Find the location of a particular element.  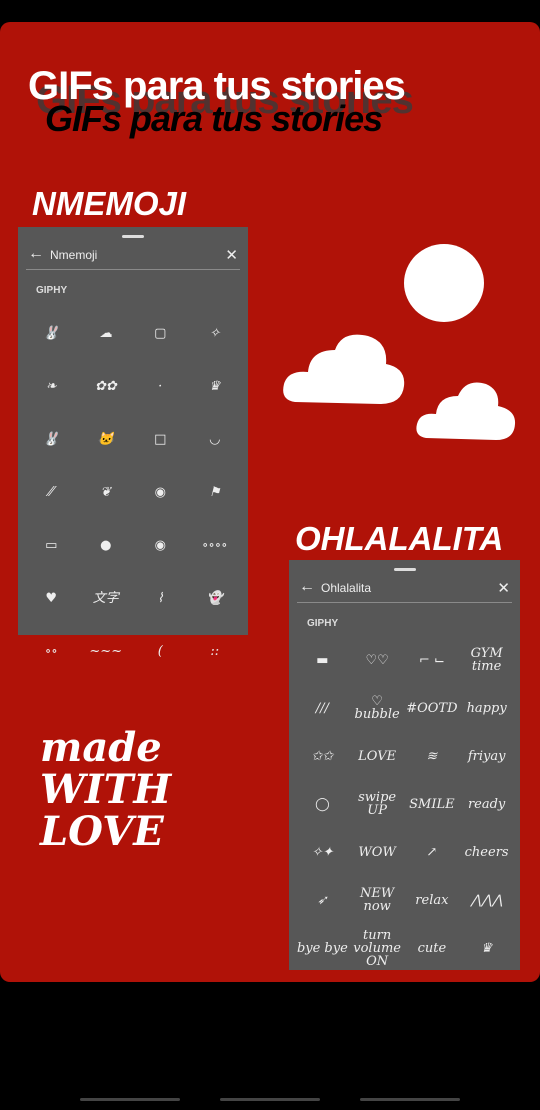

sticker-item: ∘∘∘∘ is located at coordinates (215, 545).